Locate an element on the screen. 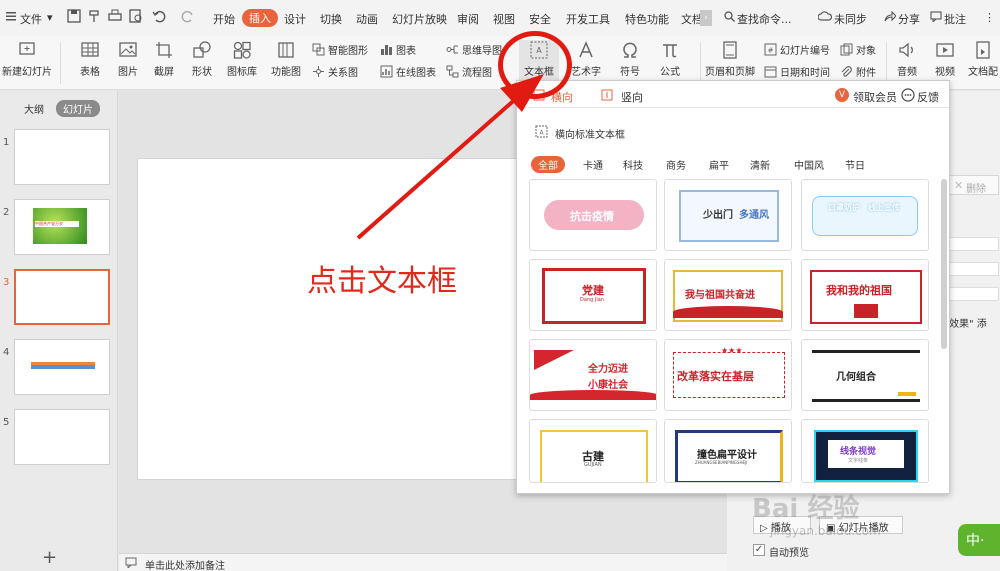 This screenshot has width=1000, height=571. template-card: 全力迈进 小康社会 is located at coordinates (593, 375).